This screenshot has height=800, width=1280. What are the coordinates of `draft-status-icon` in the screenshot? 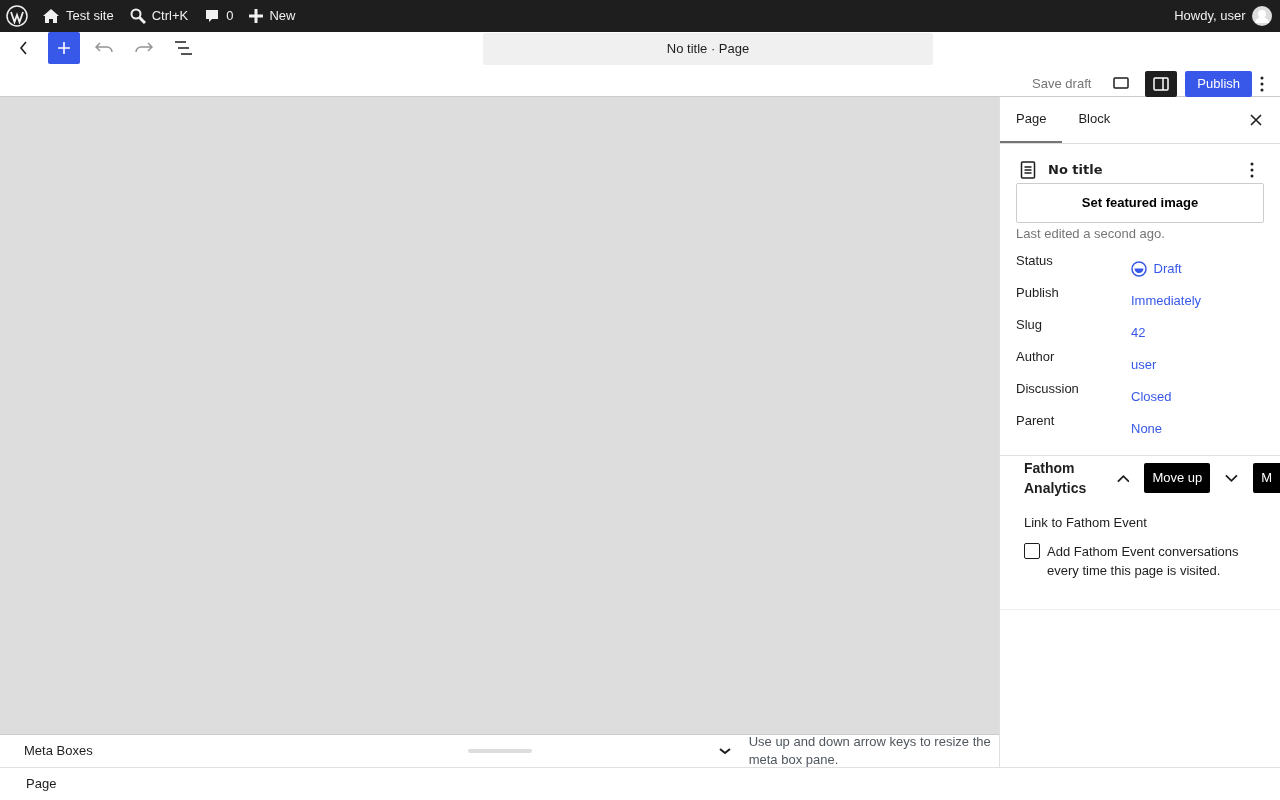 It's located at (1139, 269).